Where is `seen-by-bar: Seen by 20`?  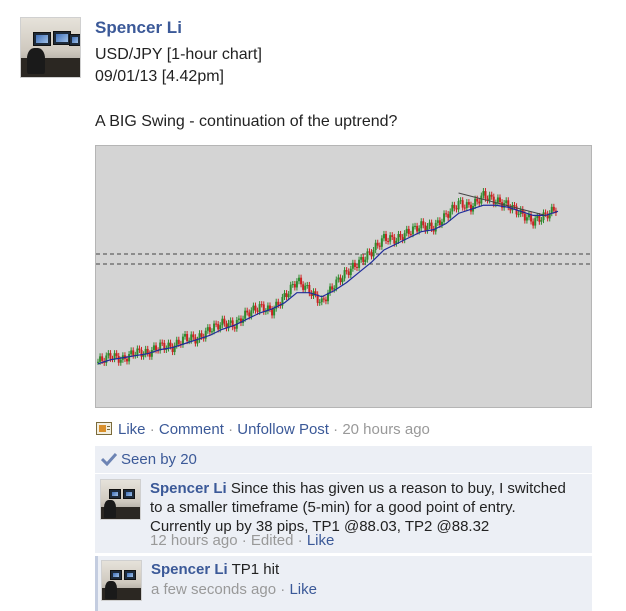
seen-by-bar: Seen by 20 is located at coordinates (343, 459).